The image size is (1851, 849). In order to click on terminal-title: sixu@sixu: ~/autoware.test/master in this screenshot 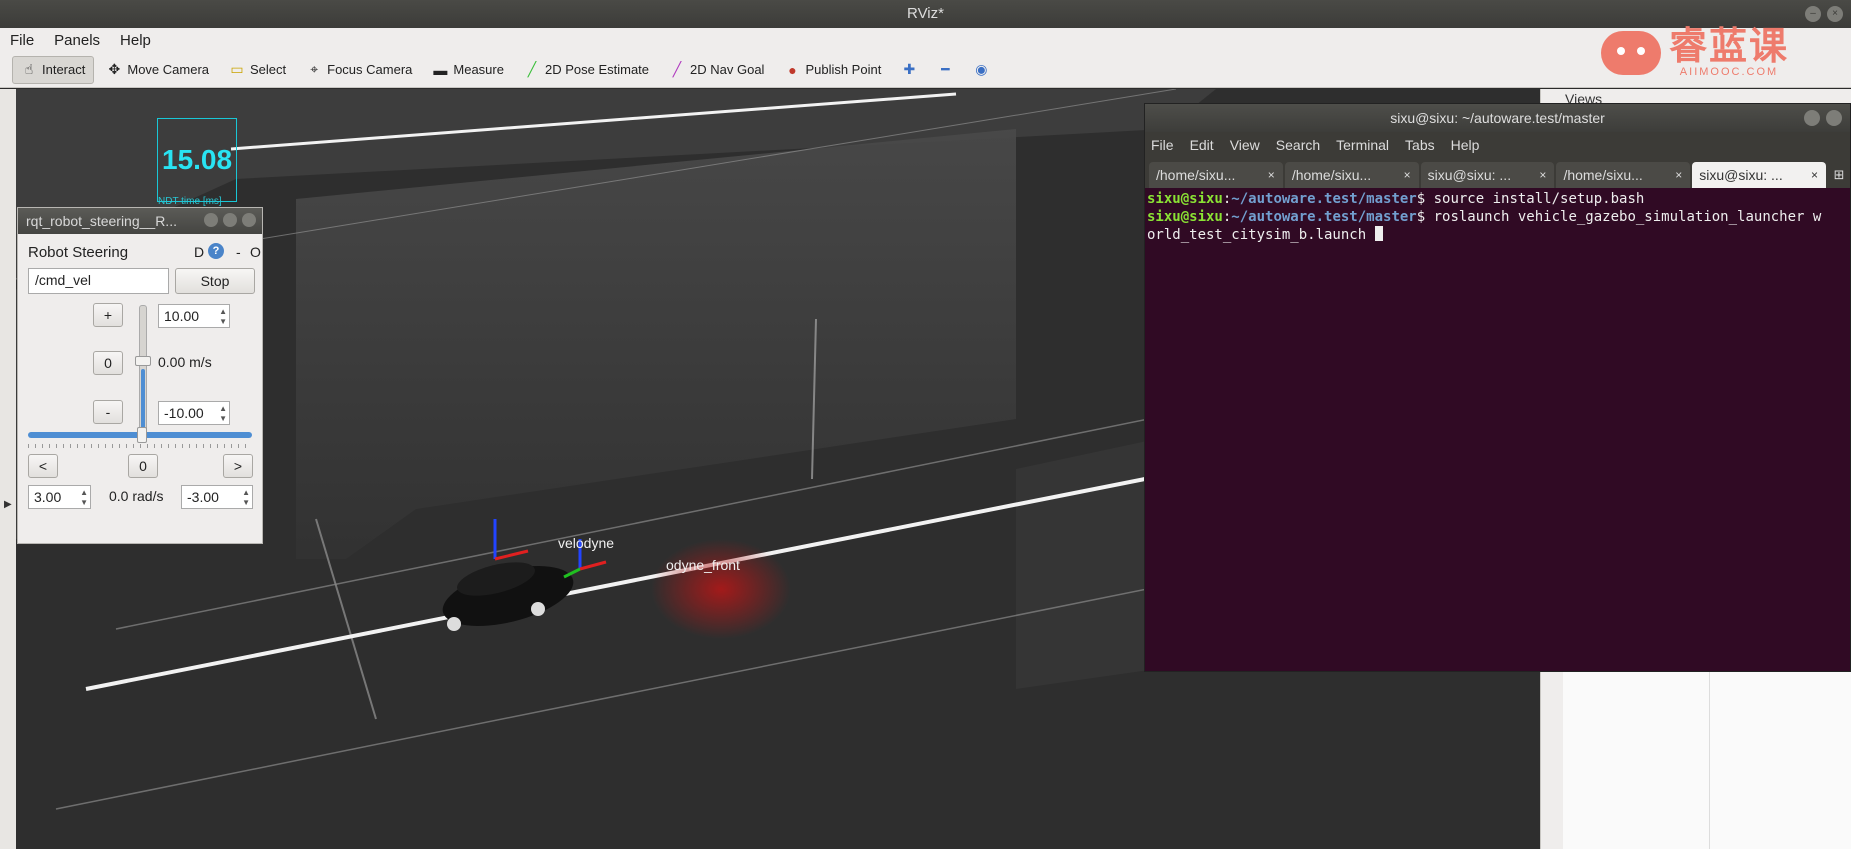, I will do `click(1497, 118)`.